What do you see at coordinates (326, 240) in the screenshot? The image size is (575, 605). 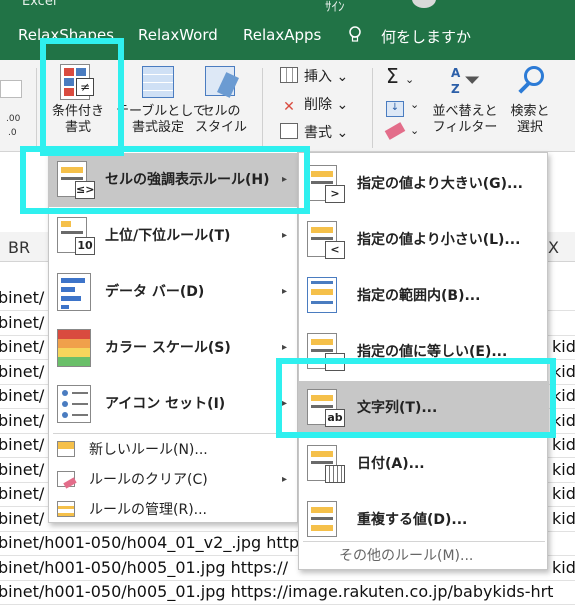 I see `less-than-icon: <` at bounding box center [326, 240].